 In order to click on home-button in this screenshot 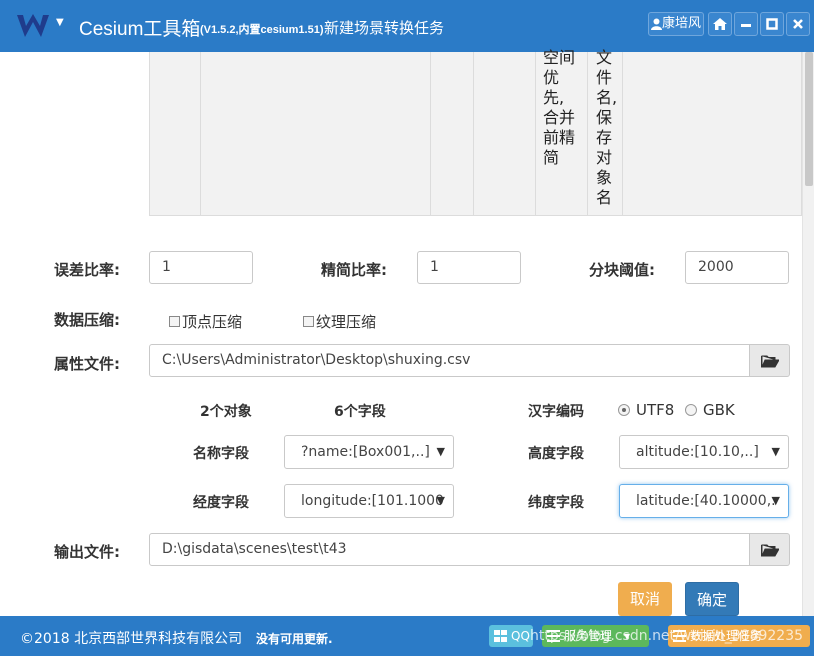, I will do `click(720, 24)`.